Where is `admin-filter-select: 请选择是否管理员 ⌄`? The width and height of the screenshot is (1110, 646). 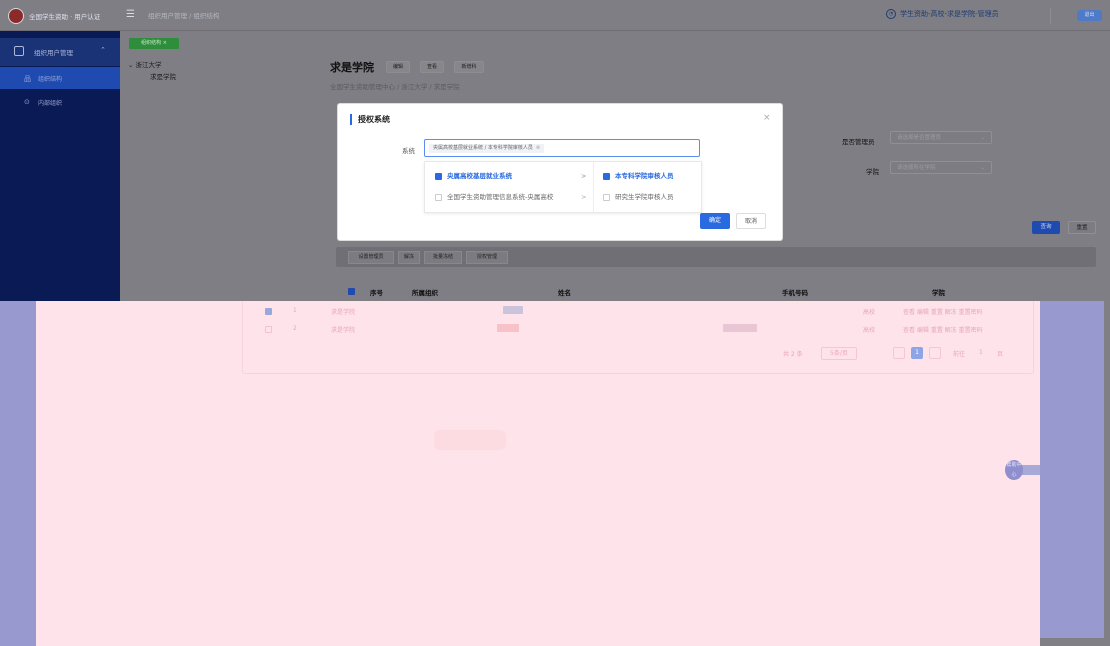
admin-filter-select: 请选择是否管理员 ⌄ is located at coordinates (941, 137).